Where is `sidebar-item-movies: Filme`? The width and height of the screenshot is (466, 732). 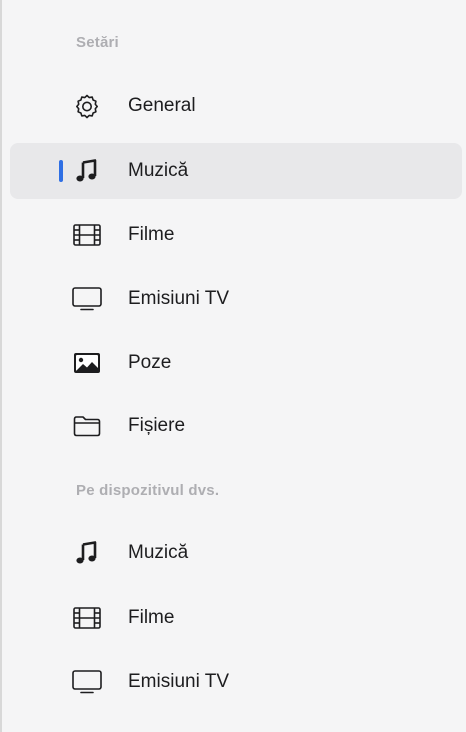
sidebar-item-movies: Filme is located at coordinates (236, 235).